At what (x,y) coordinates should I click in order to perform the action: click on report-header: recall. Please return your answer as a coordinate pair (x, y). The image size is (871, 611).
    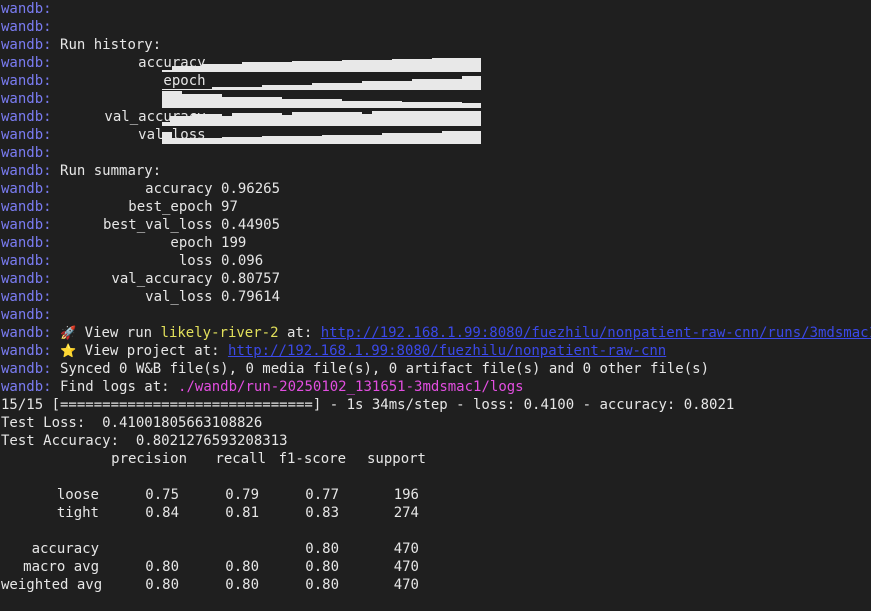
    Looking at the image, I should click on (240, 459).